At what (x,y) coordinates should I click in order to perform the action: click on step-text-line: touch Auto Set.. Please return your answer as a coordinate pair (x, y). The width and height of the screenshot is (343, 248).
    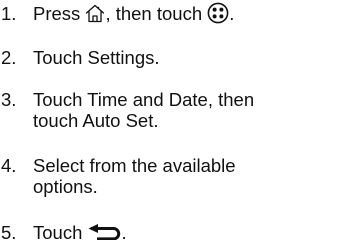
    Looking at the image, I should click on (96, 120).